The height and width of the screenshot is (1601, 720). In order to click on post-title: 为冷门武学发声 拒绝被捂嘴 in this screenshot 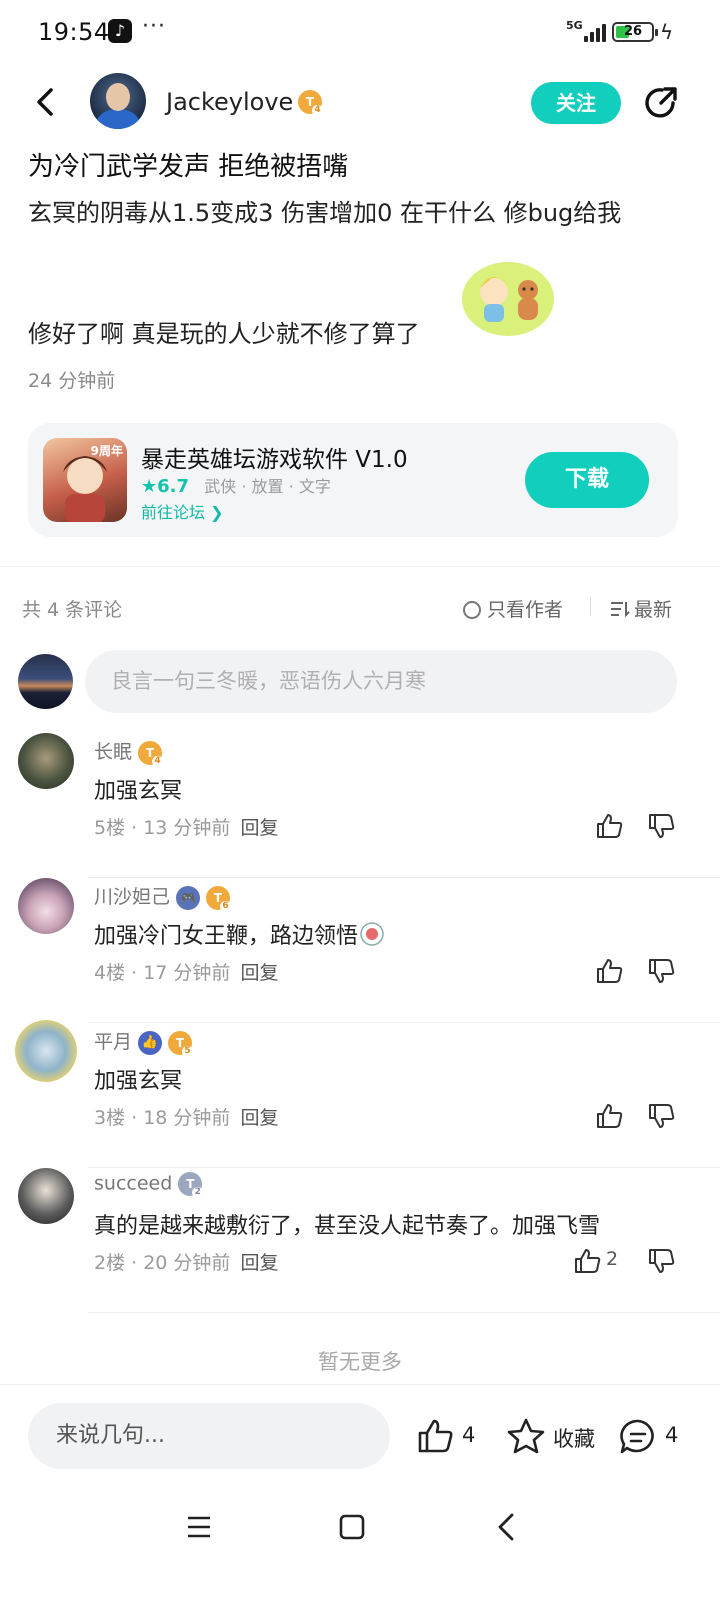, I will do `click(188, 167)`.